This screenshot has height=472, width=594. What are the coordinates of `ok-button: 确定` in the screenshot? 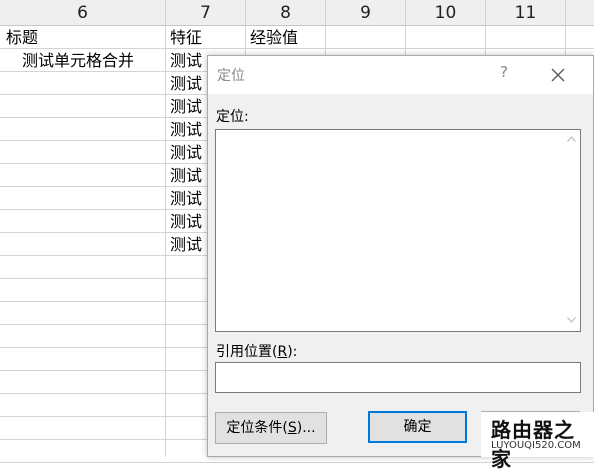 It's located at (417, 427).